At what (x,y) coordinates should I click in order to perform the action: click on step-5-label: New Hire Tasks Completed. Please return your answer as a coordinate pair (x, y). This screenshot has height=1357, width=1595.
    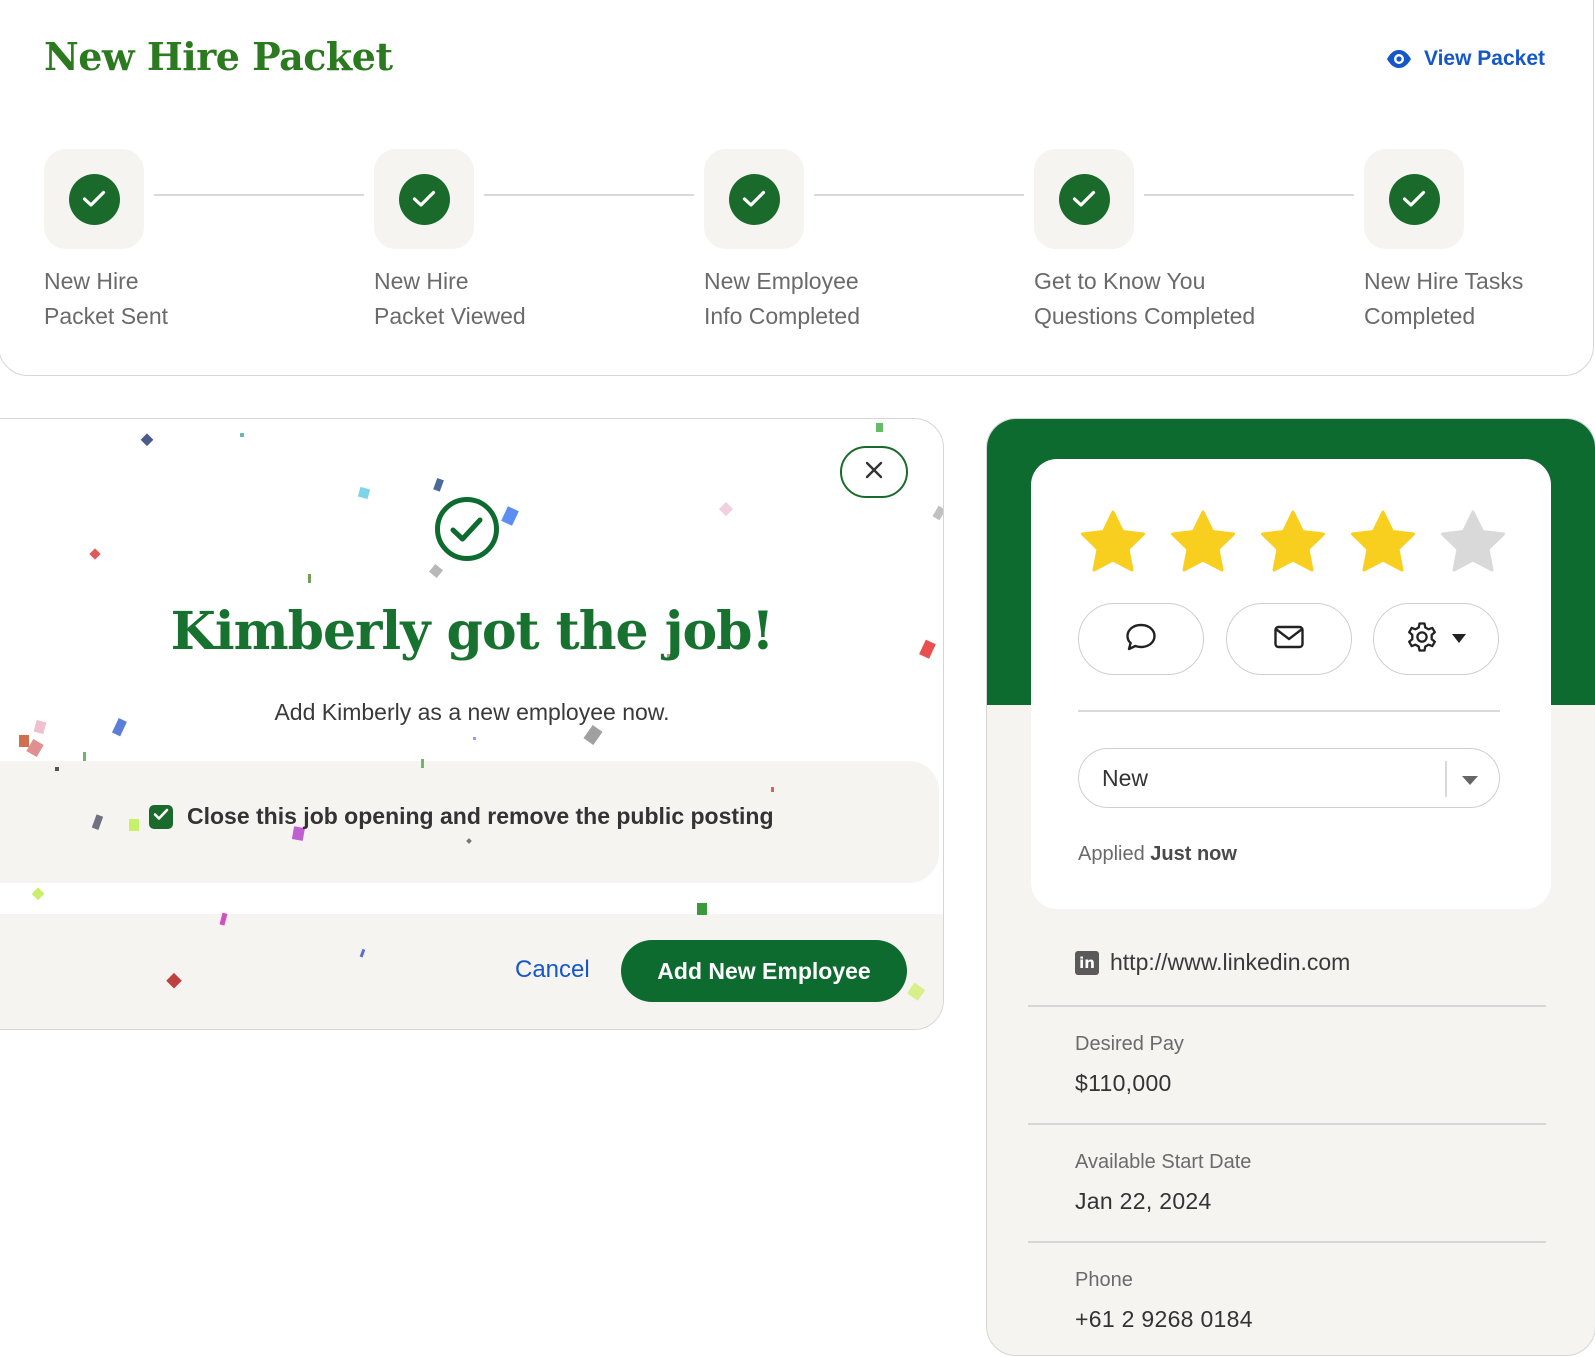
    Looking at the image, I should click on (1443, 299).